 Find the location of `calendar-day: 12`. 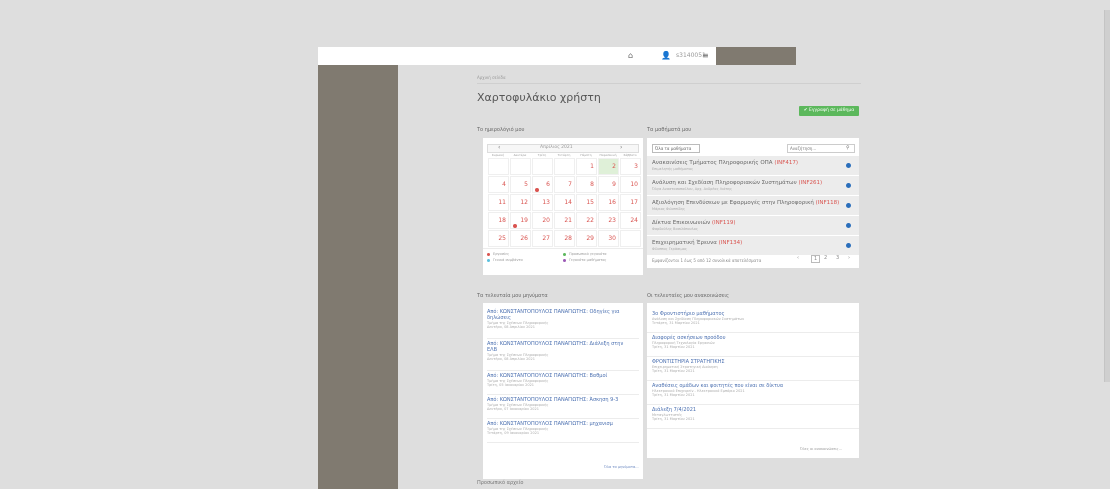

calendar-day: 12 is located at coordinates (520, 202).